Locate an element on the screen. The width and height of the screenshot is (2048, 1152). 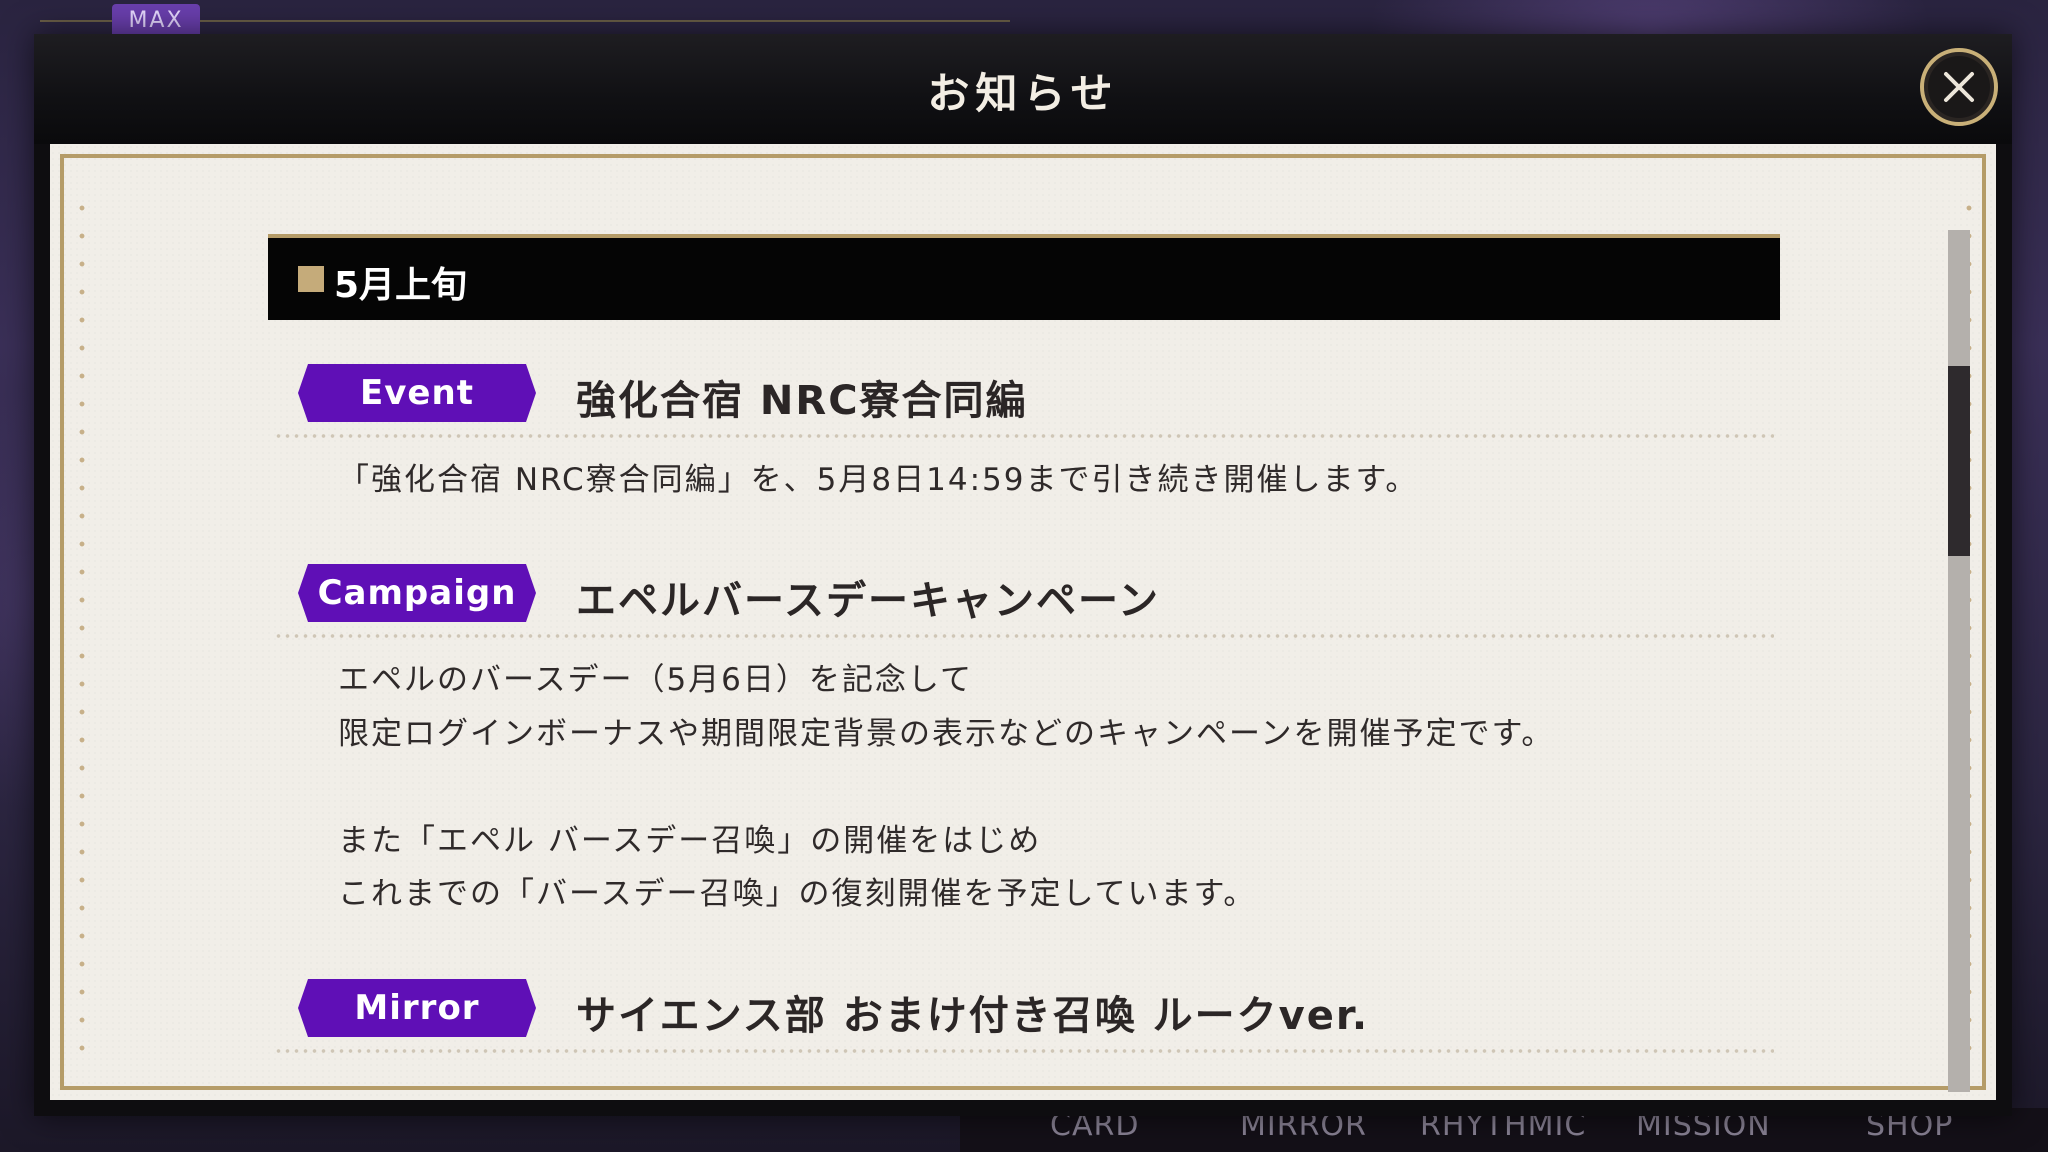
max-badge: MAX is located at coordinates (156, 21).